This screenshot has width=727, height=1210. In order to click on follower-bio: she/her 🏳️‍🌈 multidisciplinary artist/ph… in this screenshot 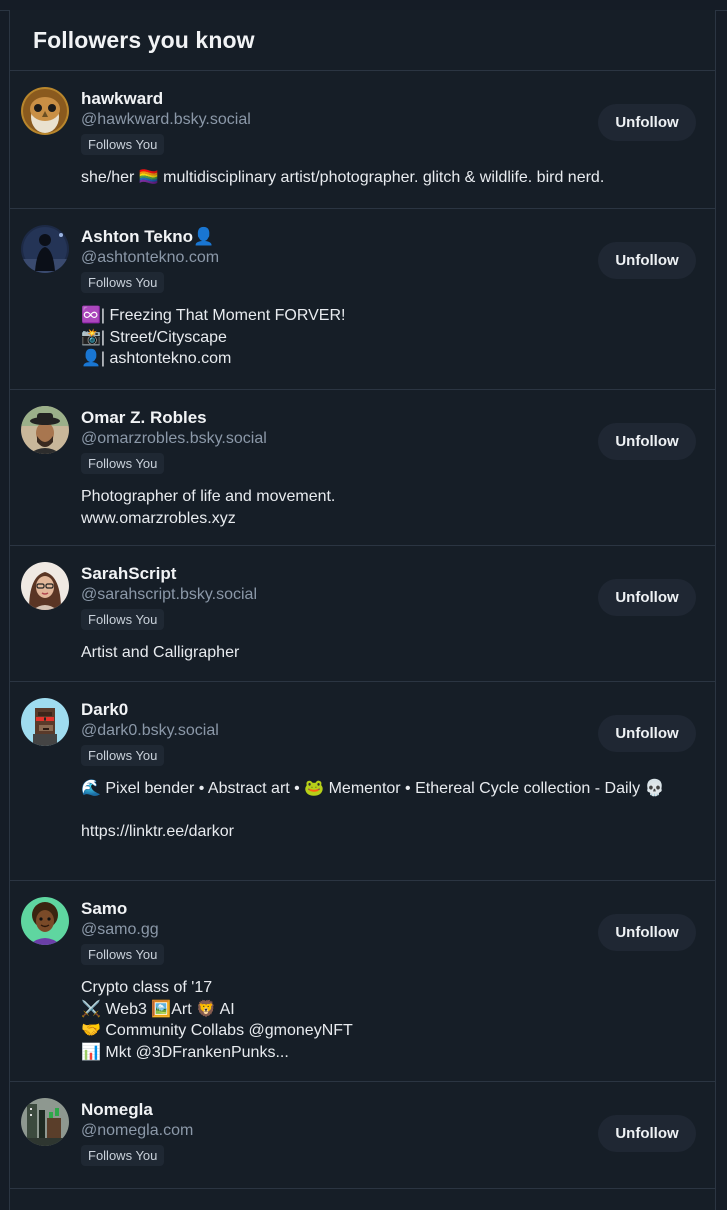, I will do `click(343, 177)`.